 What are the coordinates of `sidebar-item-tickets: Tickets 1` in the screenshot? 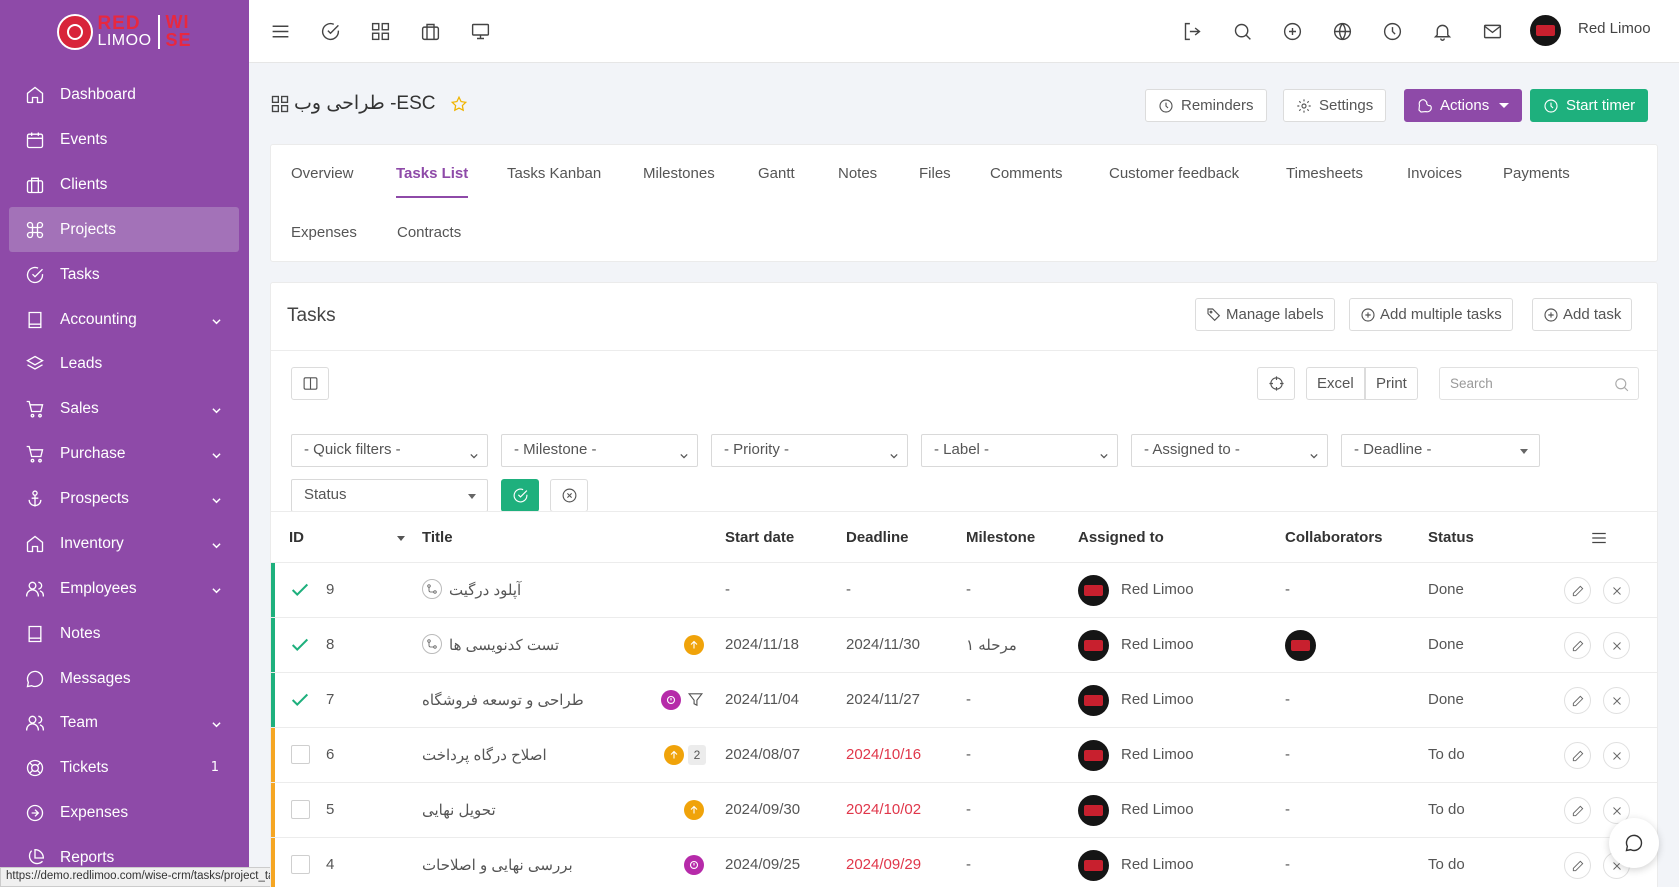 It's located at (124, 767).